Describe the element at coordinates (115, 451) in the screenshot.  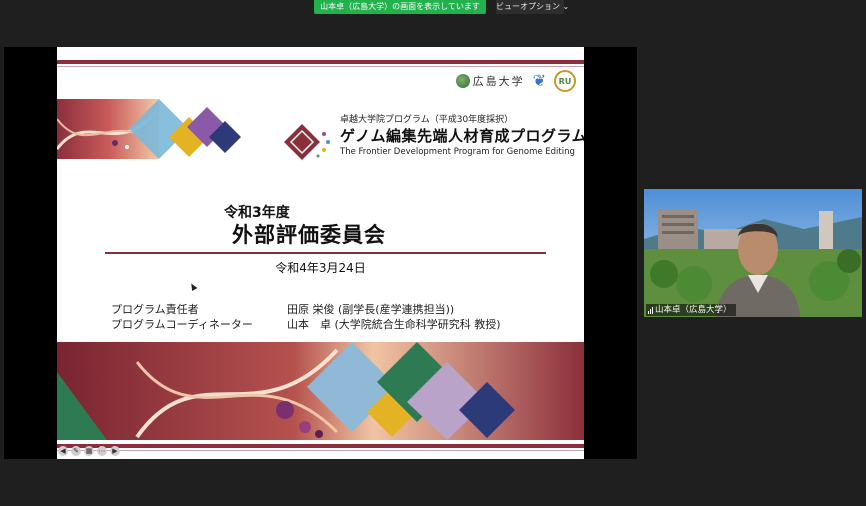
I see `next-slide-icon: ▶` at that location.